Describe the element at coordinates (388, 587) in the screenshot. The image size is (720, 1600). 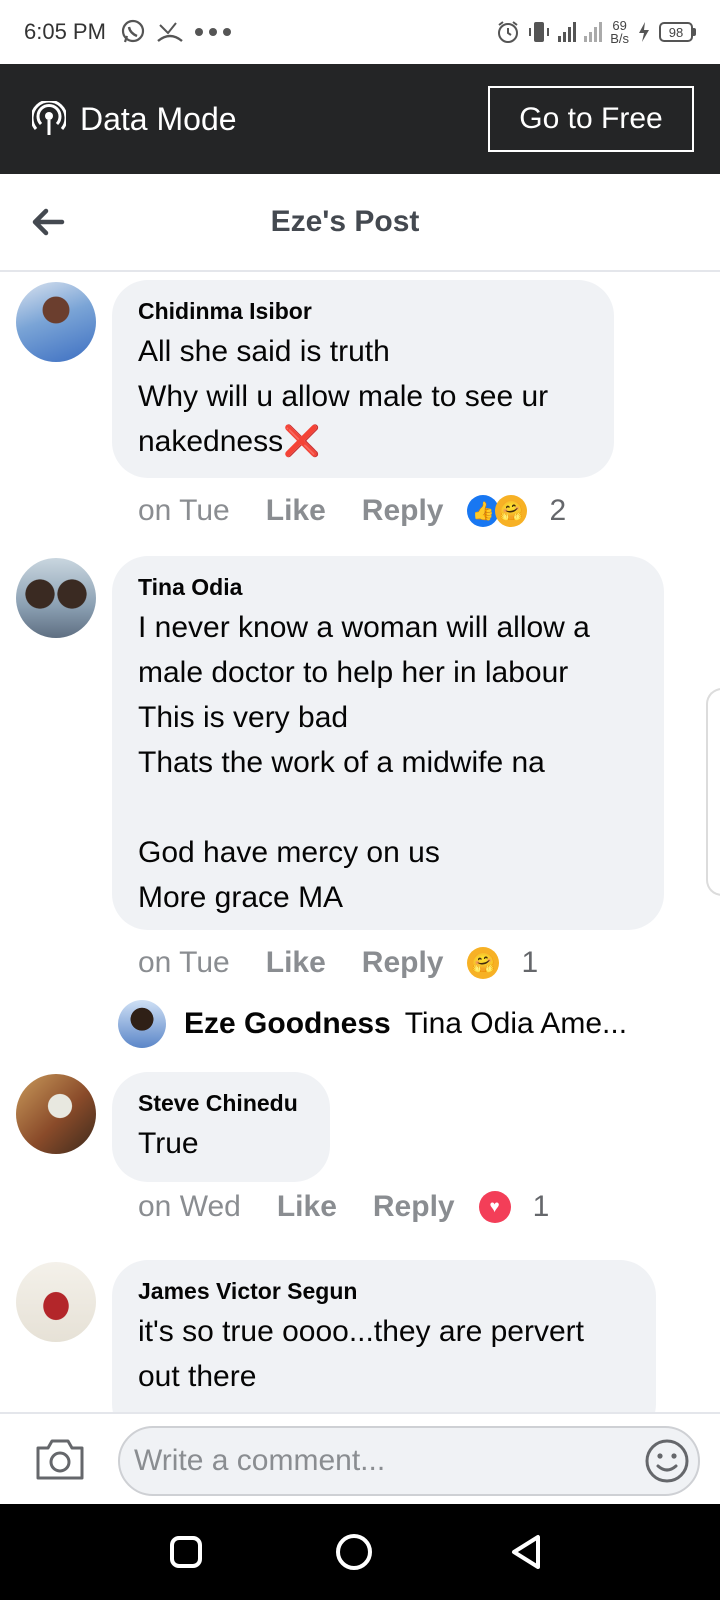
I see `comment-author: Tina Odia` at that location.